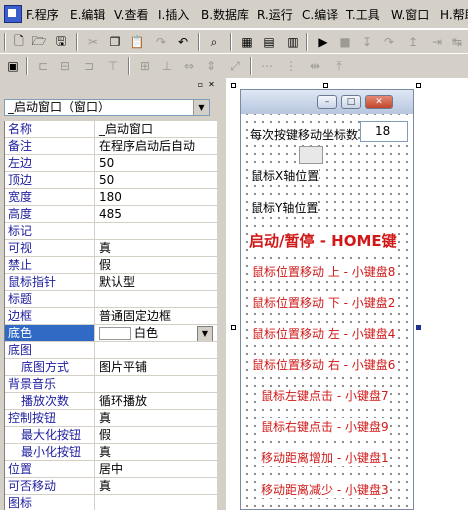  What do you see at coordinates (200, 84) in the screenshot?
I see `pane-restore-icon: ▫` at bounding box center [200, 84].